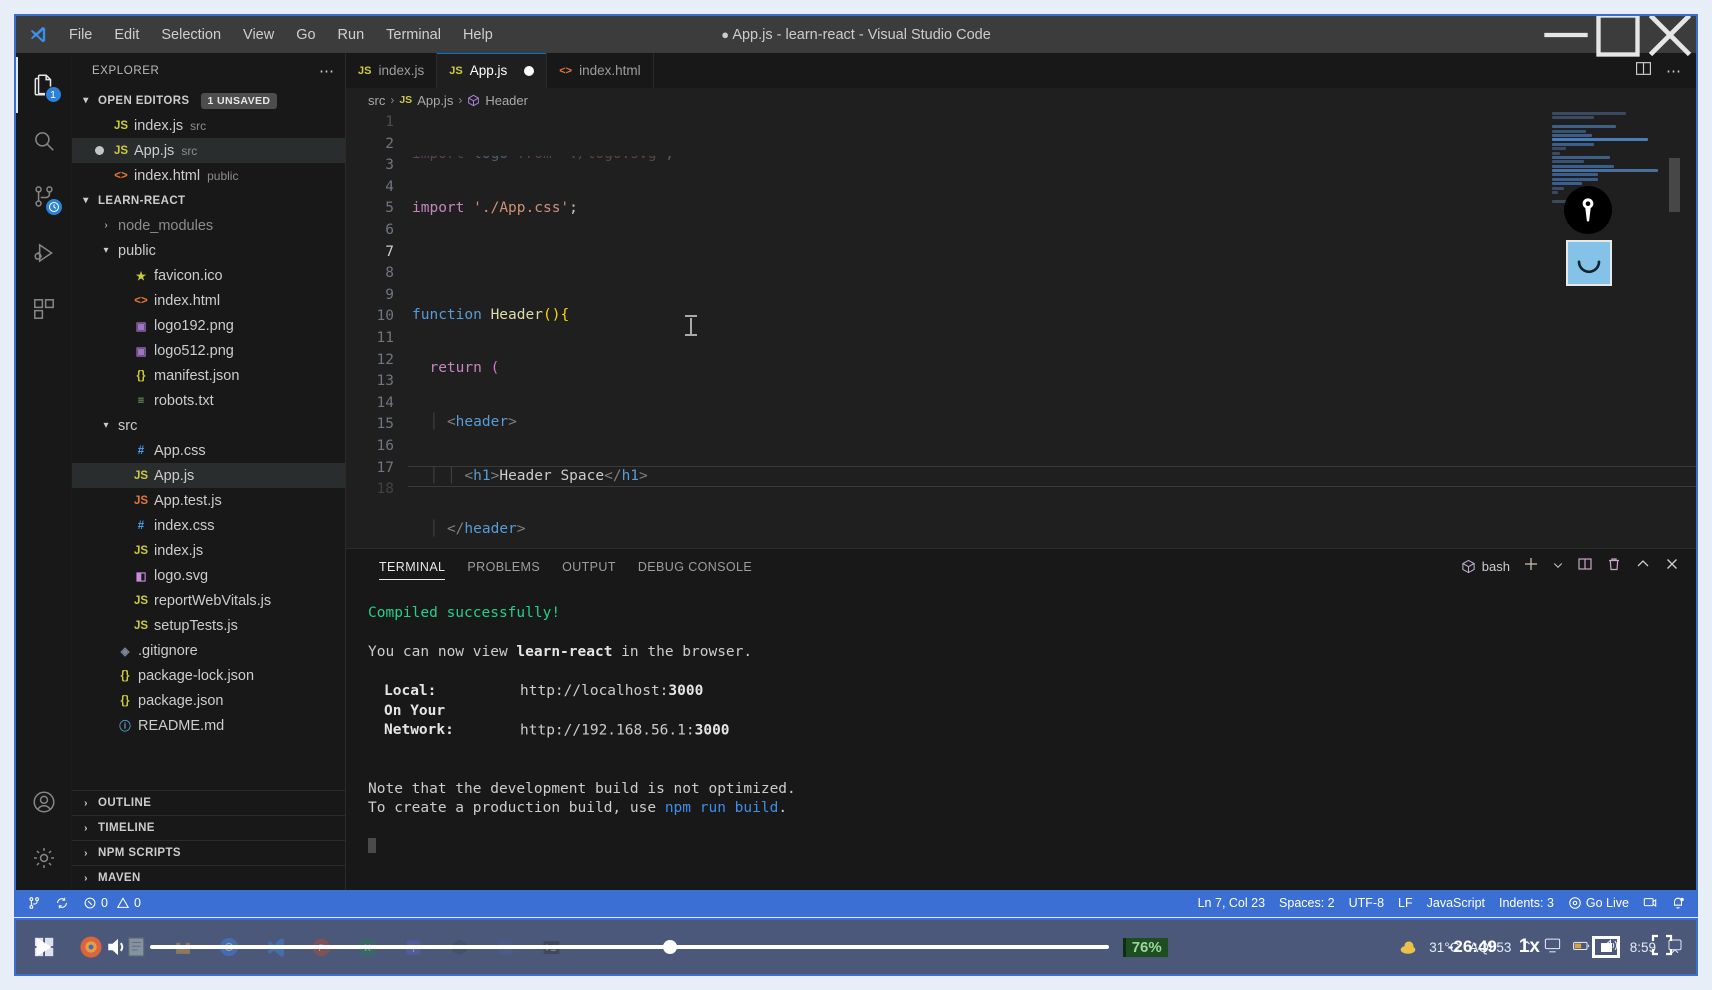  Describe the element at coordinates (1552, 947) in the screenshot. I see `tray-screen-icon` at that location.